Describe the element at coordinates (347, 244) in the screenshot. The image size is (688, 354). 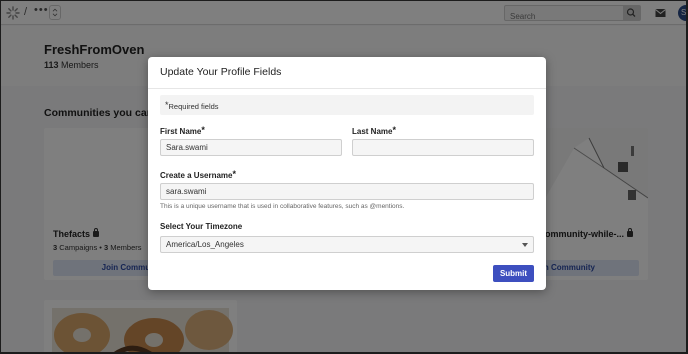
I see `timezone-select: America/Los_Angeles` at that location.